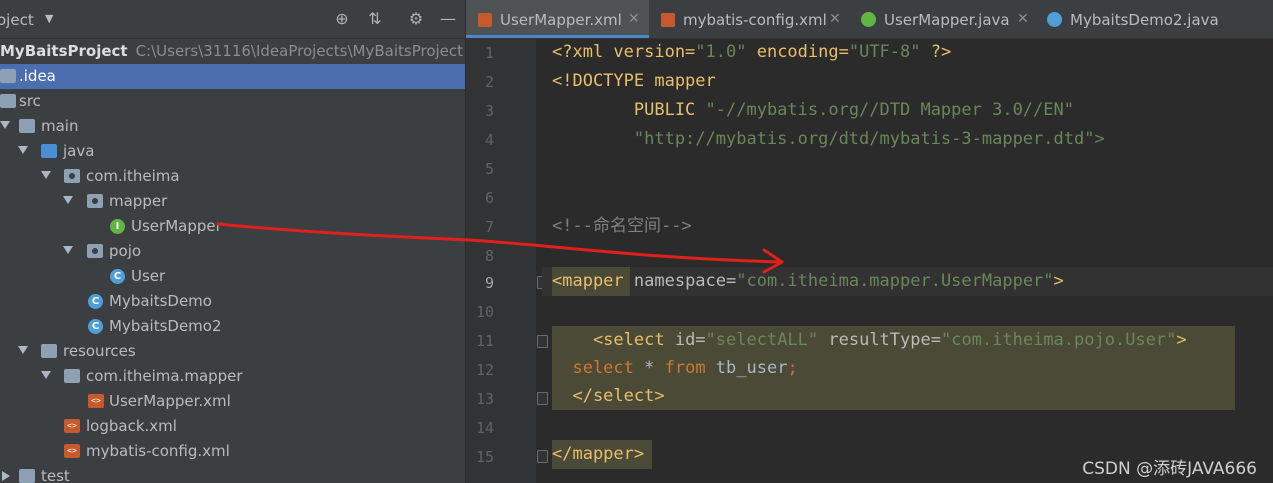 Image resolution: width=1273 pixels, height=483 pixels. I want to click on tree-item-user: C User, so click(232, 276).